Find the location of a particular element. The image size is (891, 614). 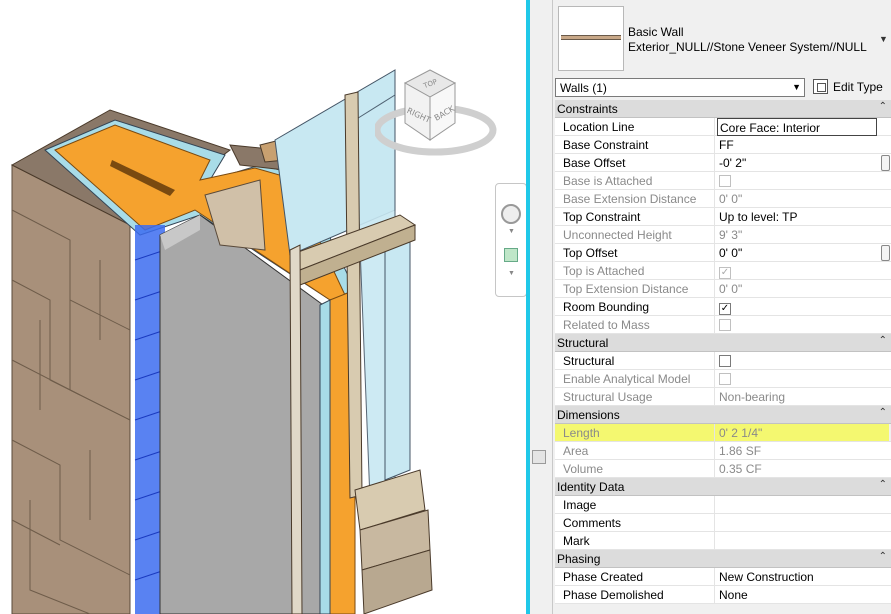

property-row: Base Offset-0' 2" is located at coordinates (723, 163).